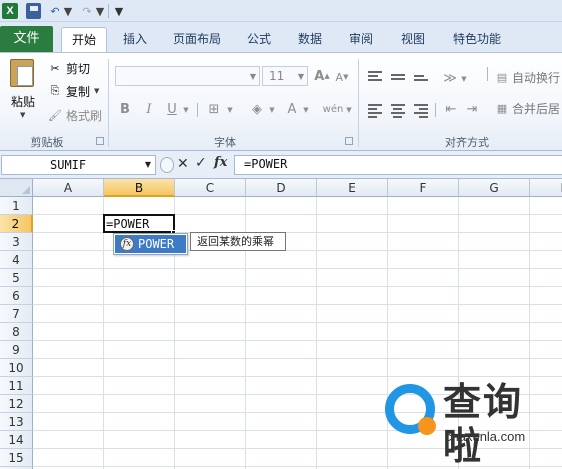 The height and width of the screenshot is (469, 562). I want to click on cell-h3, so click(546, 242).